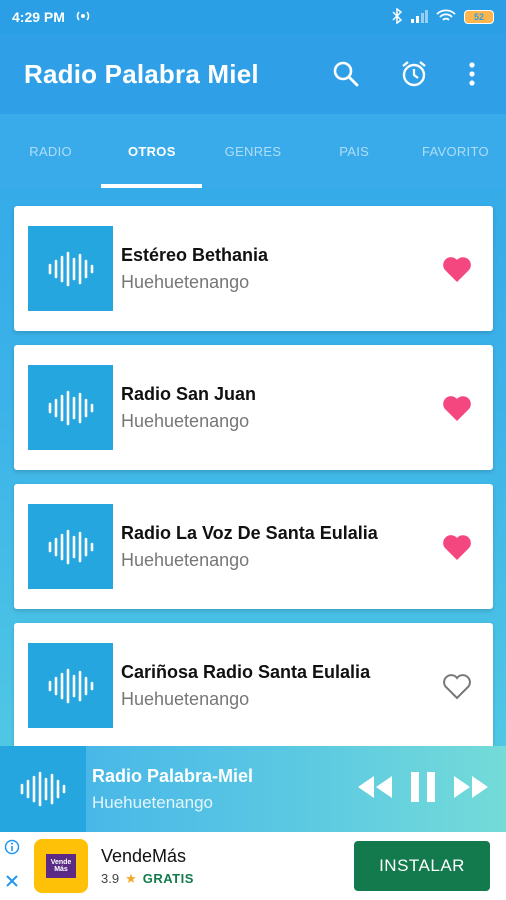 The width and height of the screenshot is (506, 900). Describe the element at coordinates (423, 789) in the screenshot. I see `pause-icon` at that location.